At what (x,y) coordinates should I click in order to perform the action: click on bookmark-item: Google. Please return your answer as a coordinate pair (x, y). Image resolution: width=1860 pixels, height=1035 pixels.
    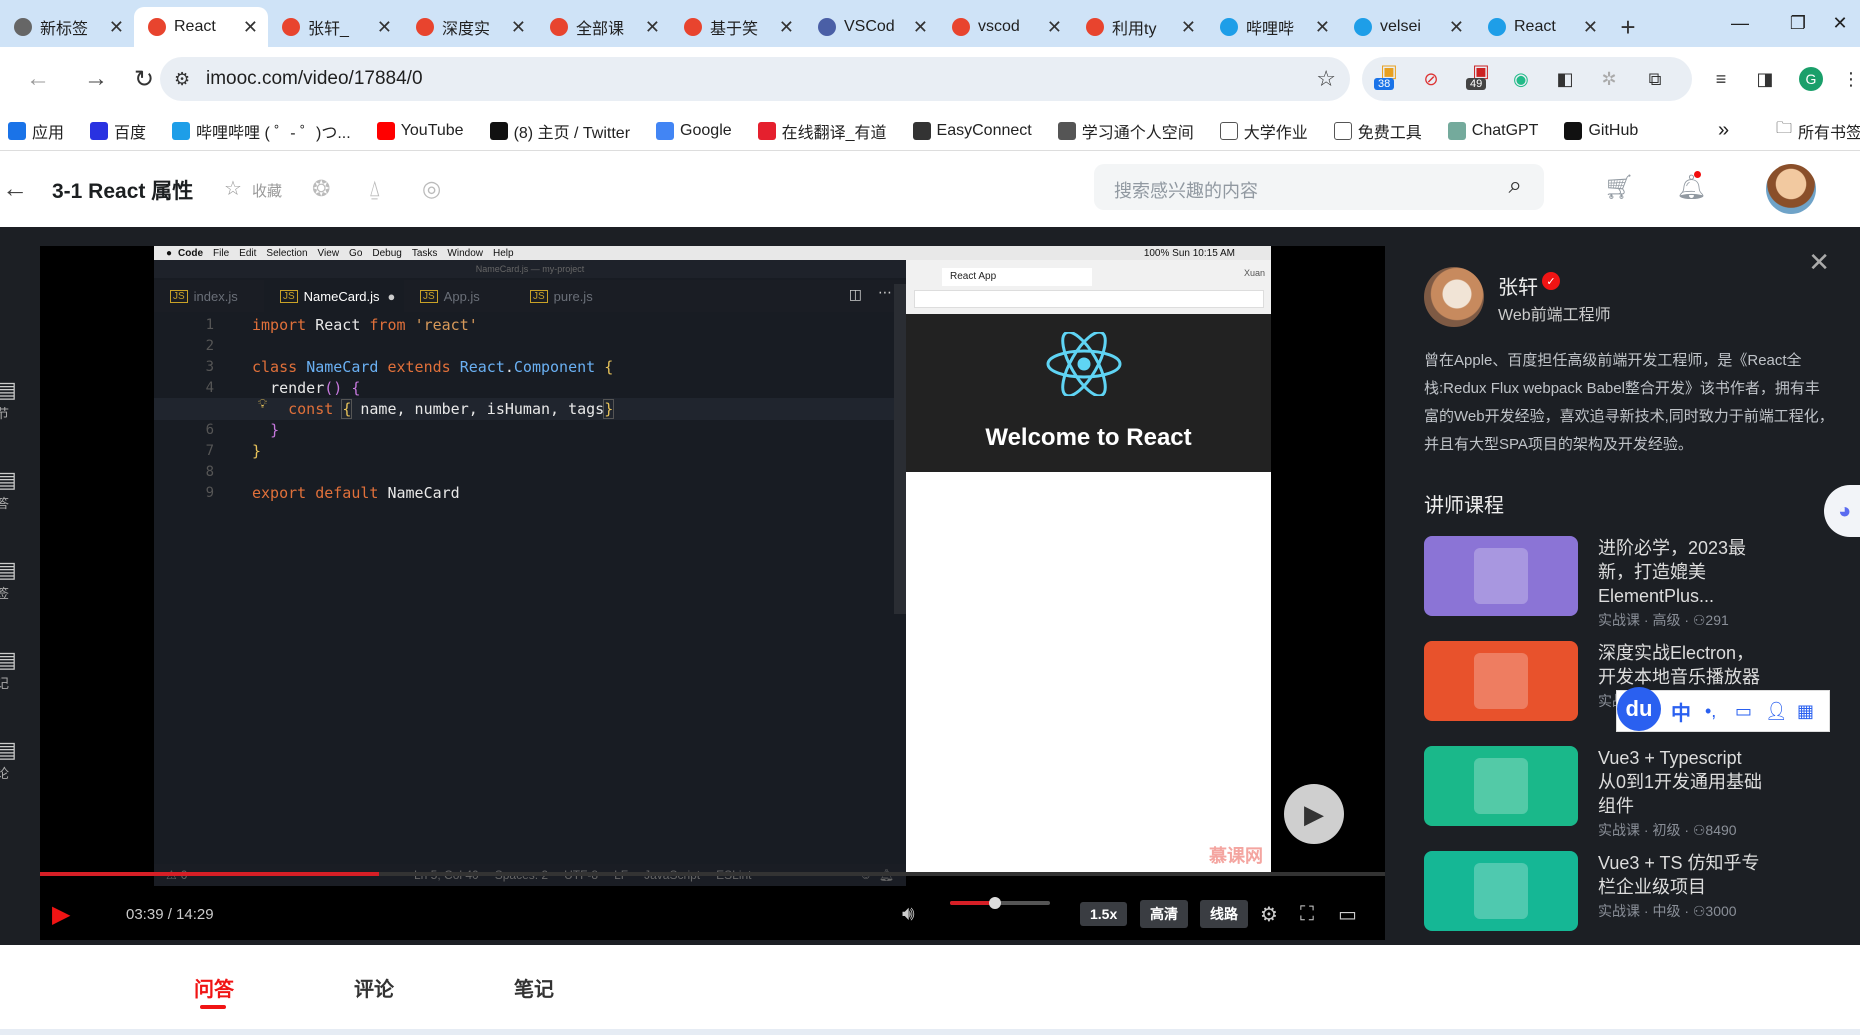
    Looking at the image, I should click on (694, 130).